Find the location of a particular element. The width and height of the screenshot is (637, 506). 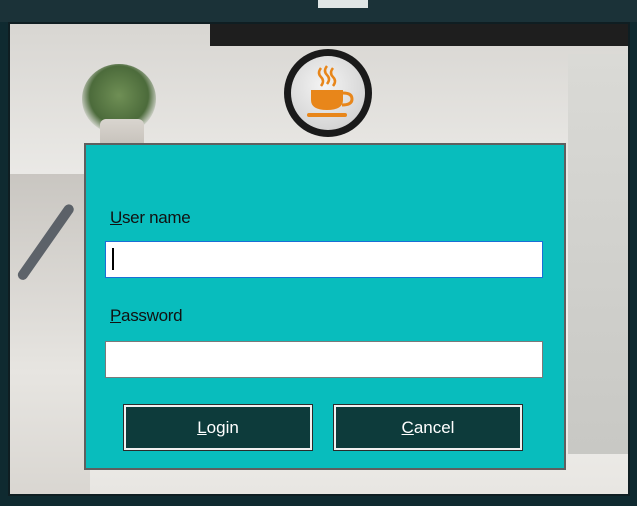

login-button: Login is located at coordinates (218, 427).